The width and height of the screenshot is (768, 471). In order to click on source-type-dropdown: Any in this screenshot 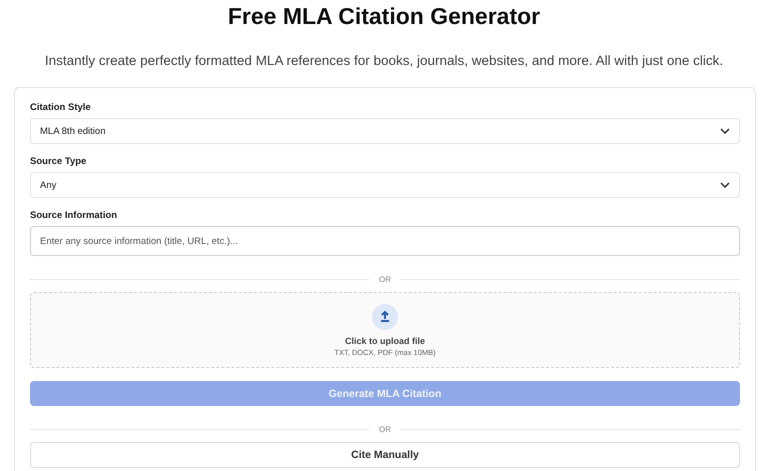, I will do `click(385, 185)`.